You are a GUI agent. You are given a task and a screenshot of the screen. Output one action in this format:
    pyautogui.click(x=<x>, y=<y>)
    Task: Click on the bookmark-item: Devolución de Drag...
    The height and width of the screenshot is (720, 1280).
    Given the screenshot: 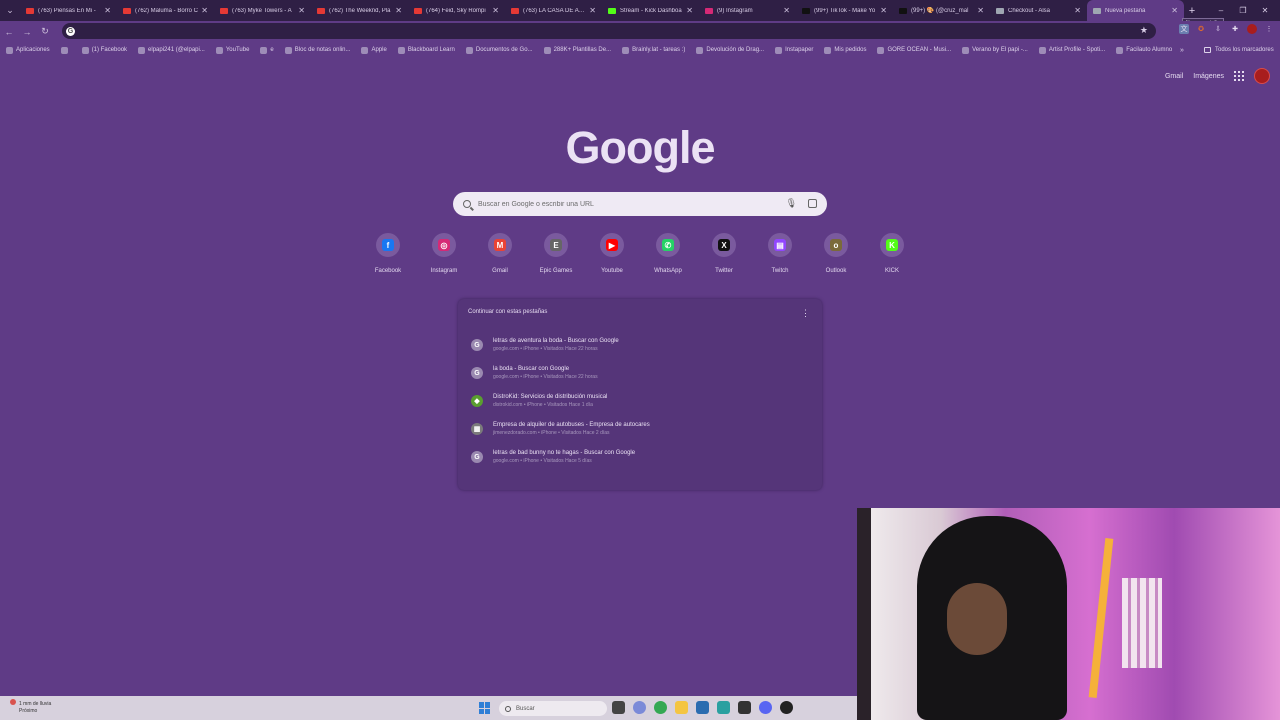 What is the action you would take?
    pyautogui.click(x=730, y=50)
    